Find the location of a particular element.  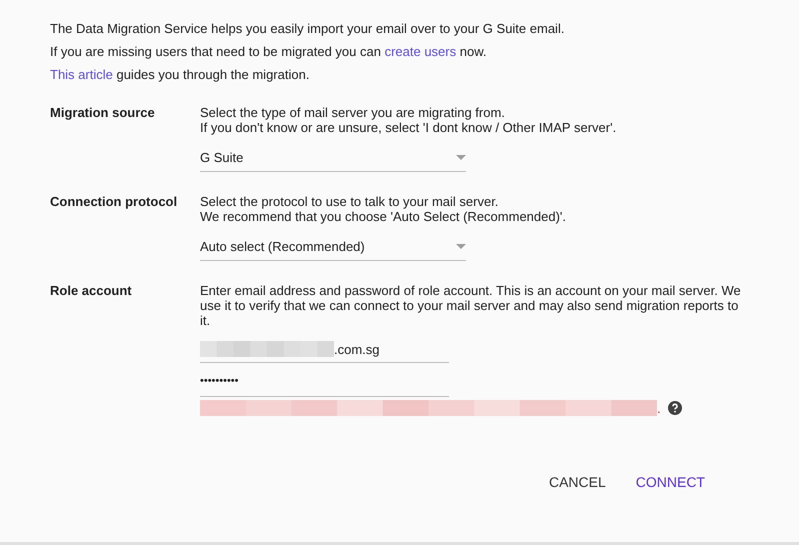

error-text: . is located at coordinates (659, 408).